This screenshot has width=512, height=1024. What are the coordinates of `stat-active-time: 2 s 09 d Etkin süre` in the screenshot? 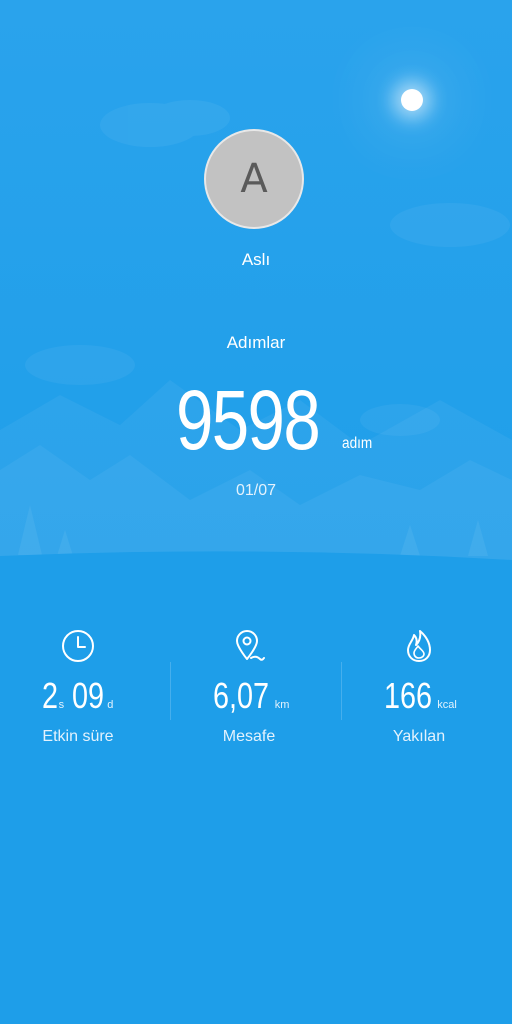 It's located at (81, 687).